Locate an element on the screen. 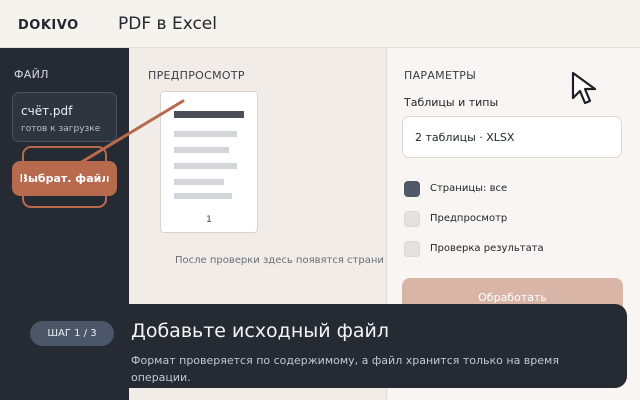  preview-hint: После проверки здесь появятся страни is located at coordinates (279, 260).